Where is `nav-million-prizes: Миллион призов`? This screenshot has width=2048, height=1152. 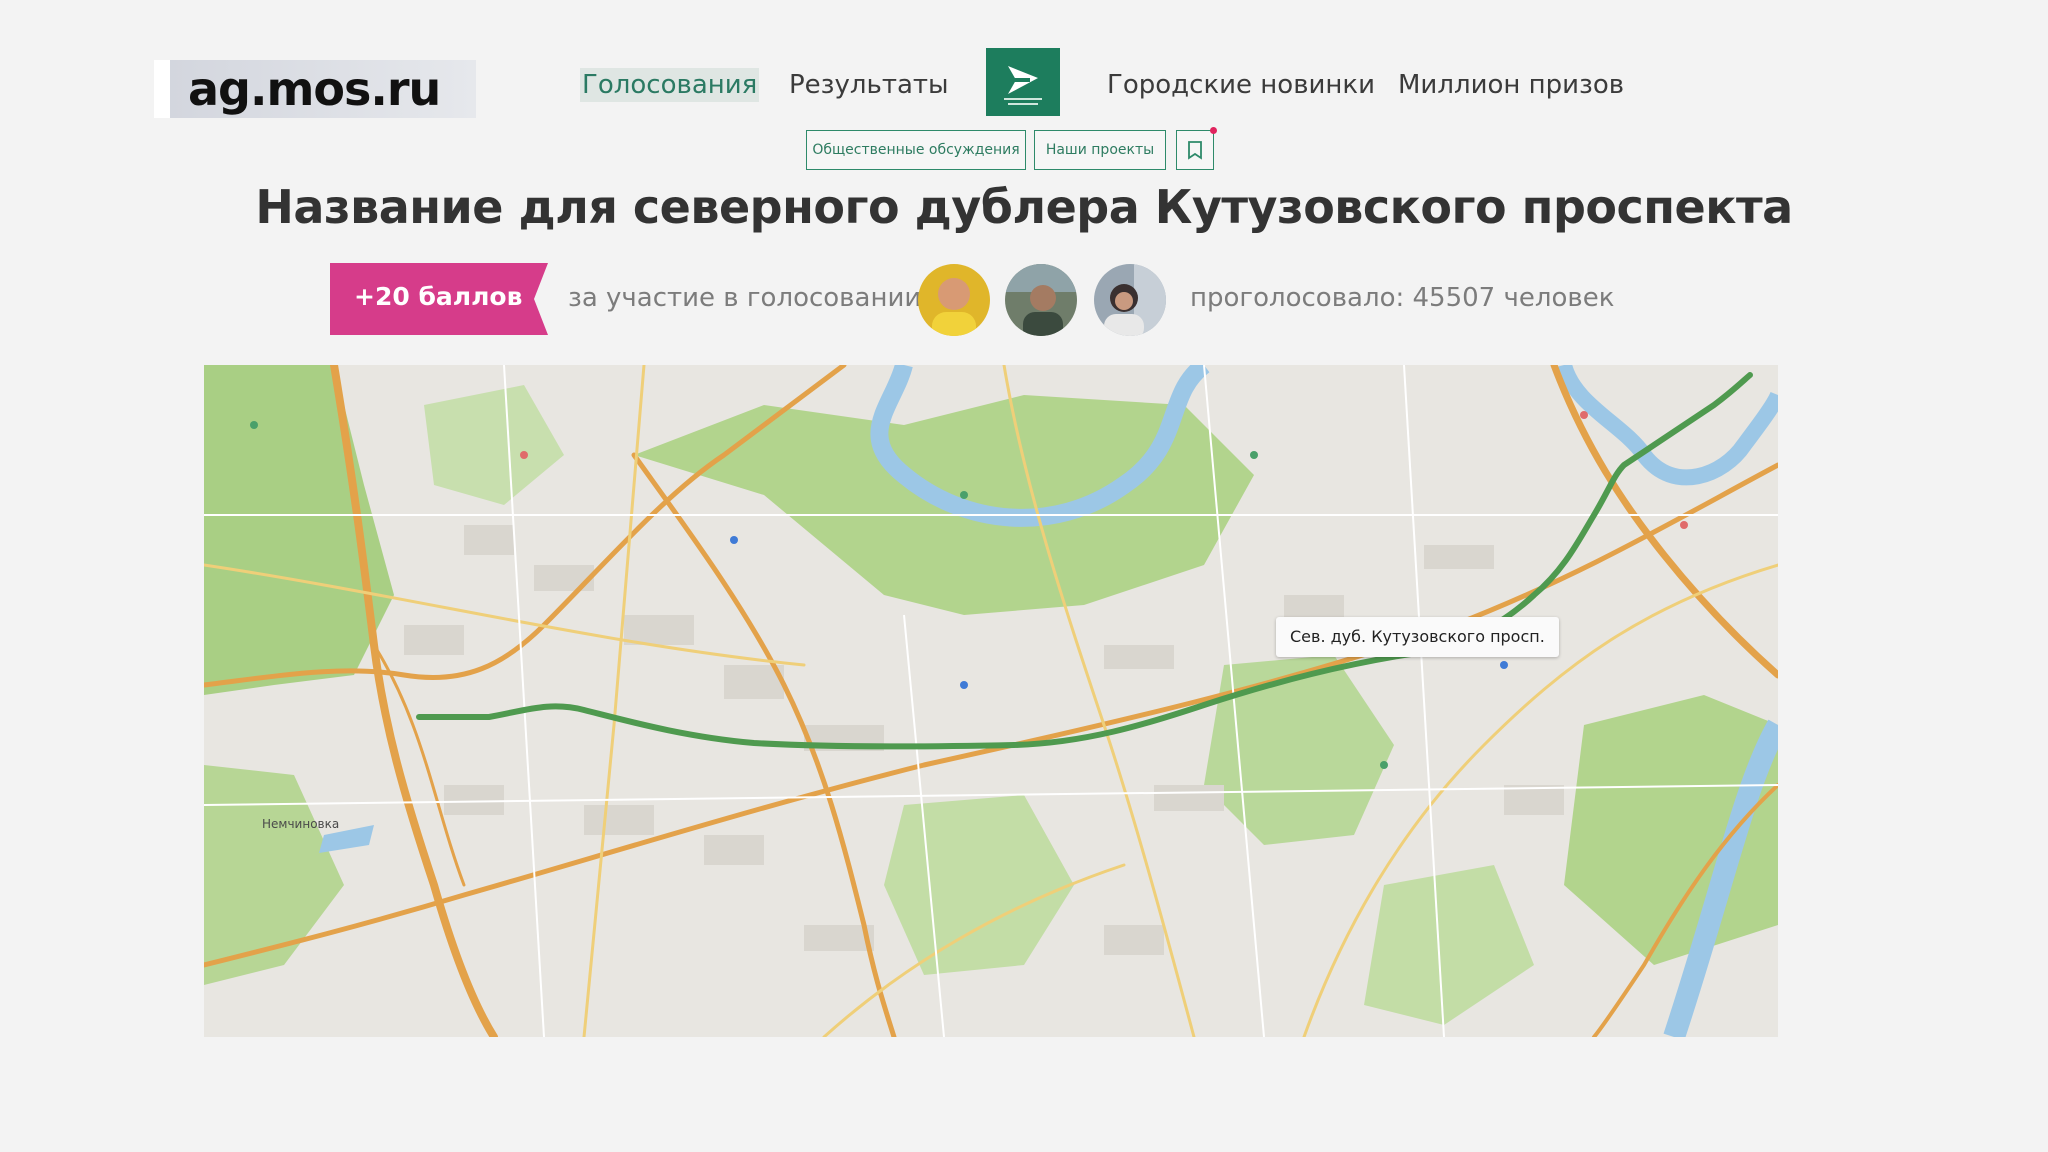
nav-million-prizes: Миллион призов is located at coordinates (1511, 85).